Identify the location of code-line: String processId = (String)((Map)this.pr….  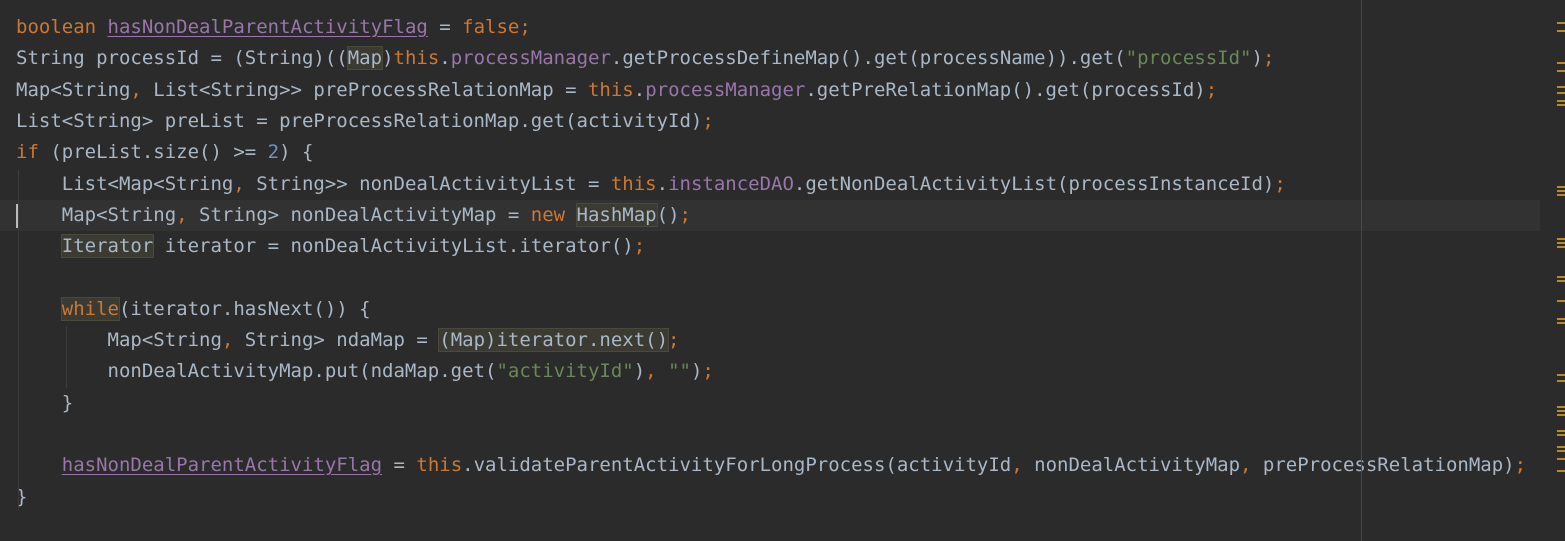
(770, 58).